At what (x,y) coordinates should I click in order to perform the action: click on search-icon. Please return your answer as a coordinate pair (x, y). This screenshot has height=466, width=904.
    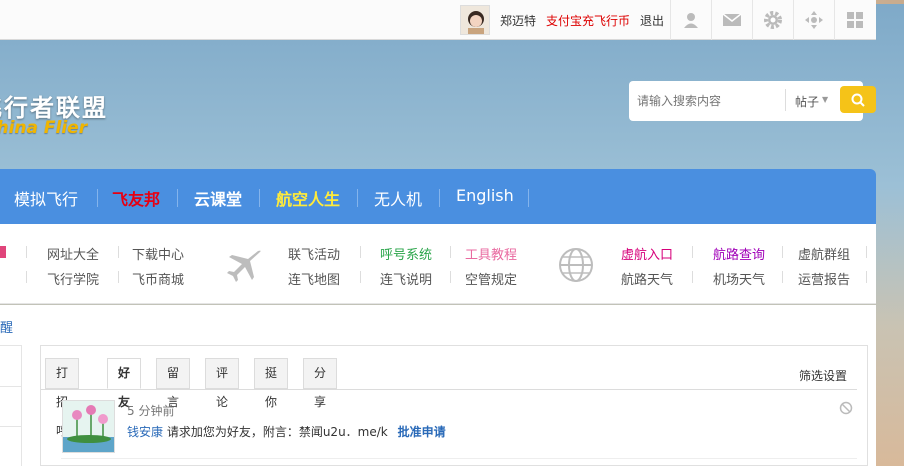
    Looking at the image, I should click on (858, 100).